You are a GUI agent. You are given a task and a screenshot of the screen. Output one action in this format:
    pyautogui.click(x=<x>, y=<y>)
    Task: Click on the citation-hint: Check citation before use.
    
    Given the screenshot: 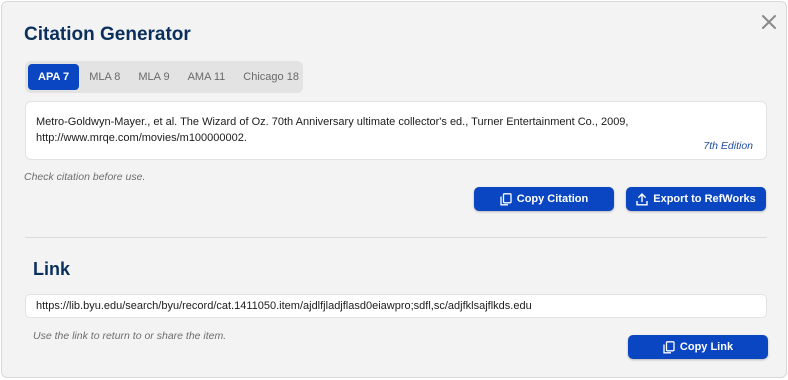 What is the action you would take?
    pyautogui.click(x=85, y=177)
    